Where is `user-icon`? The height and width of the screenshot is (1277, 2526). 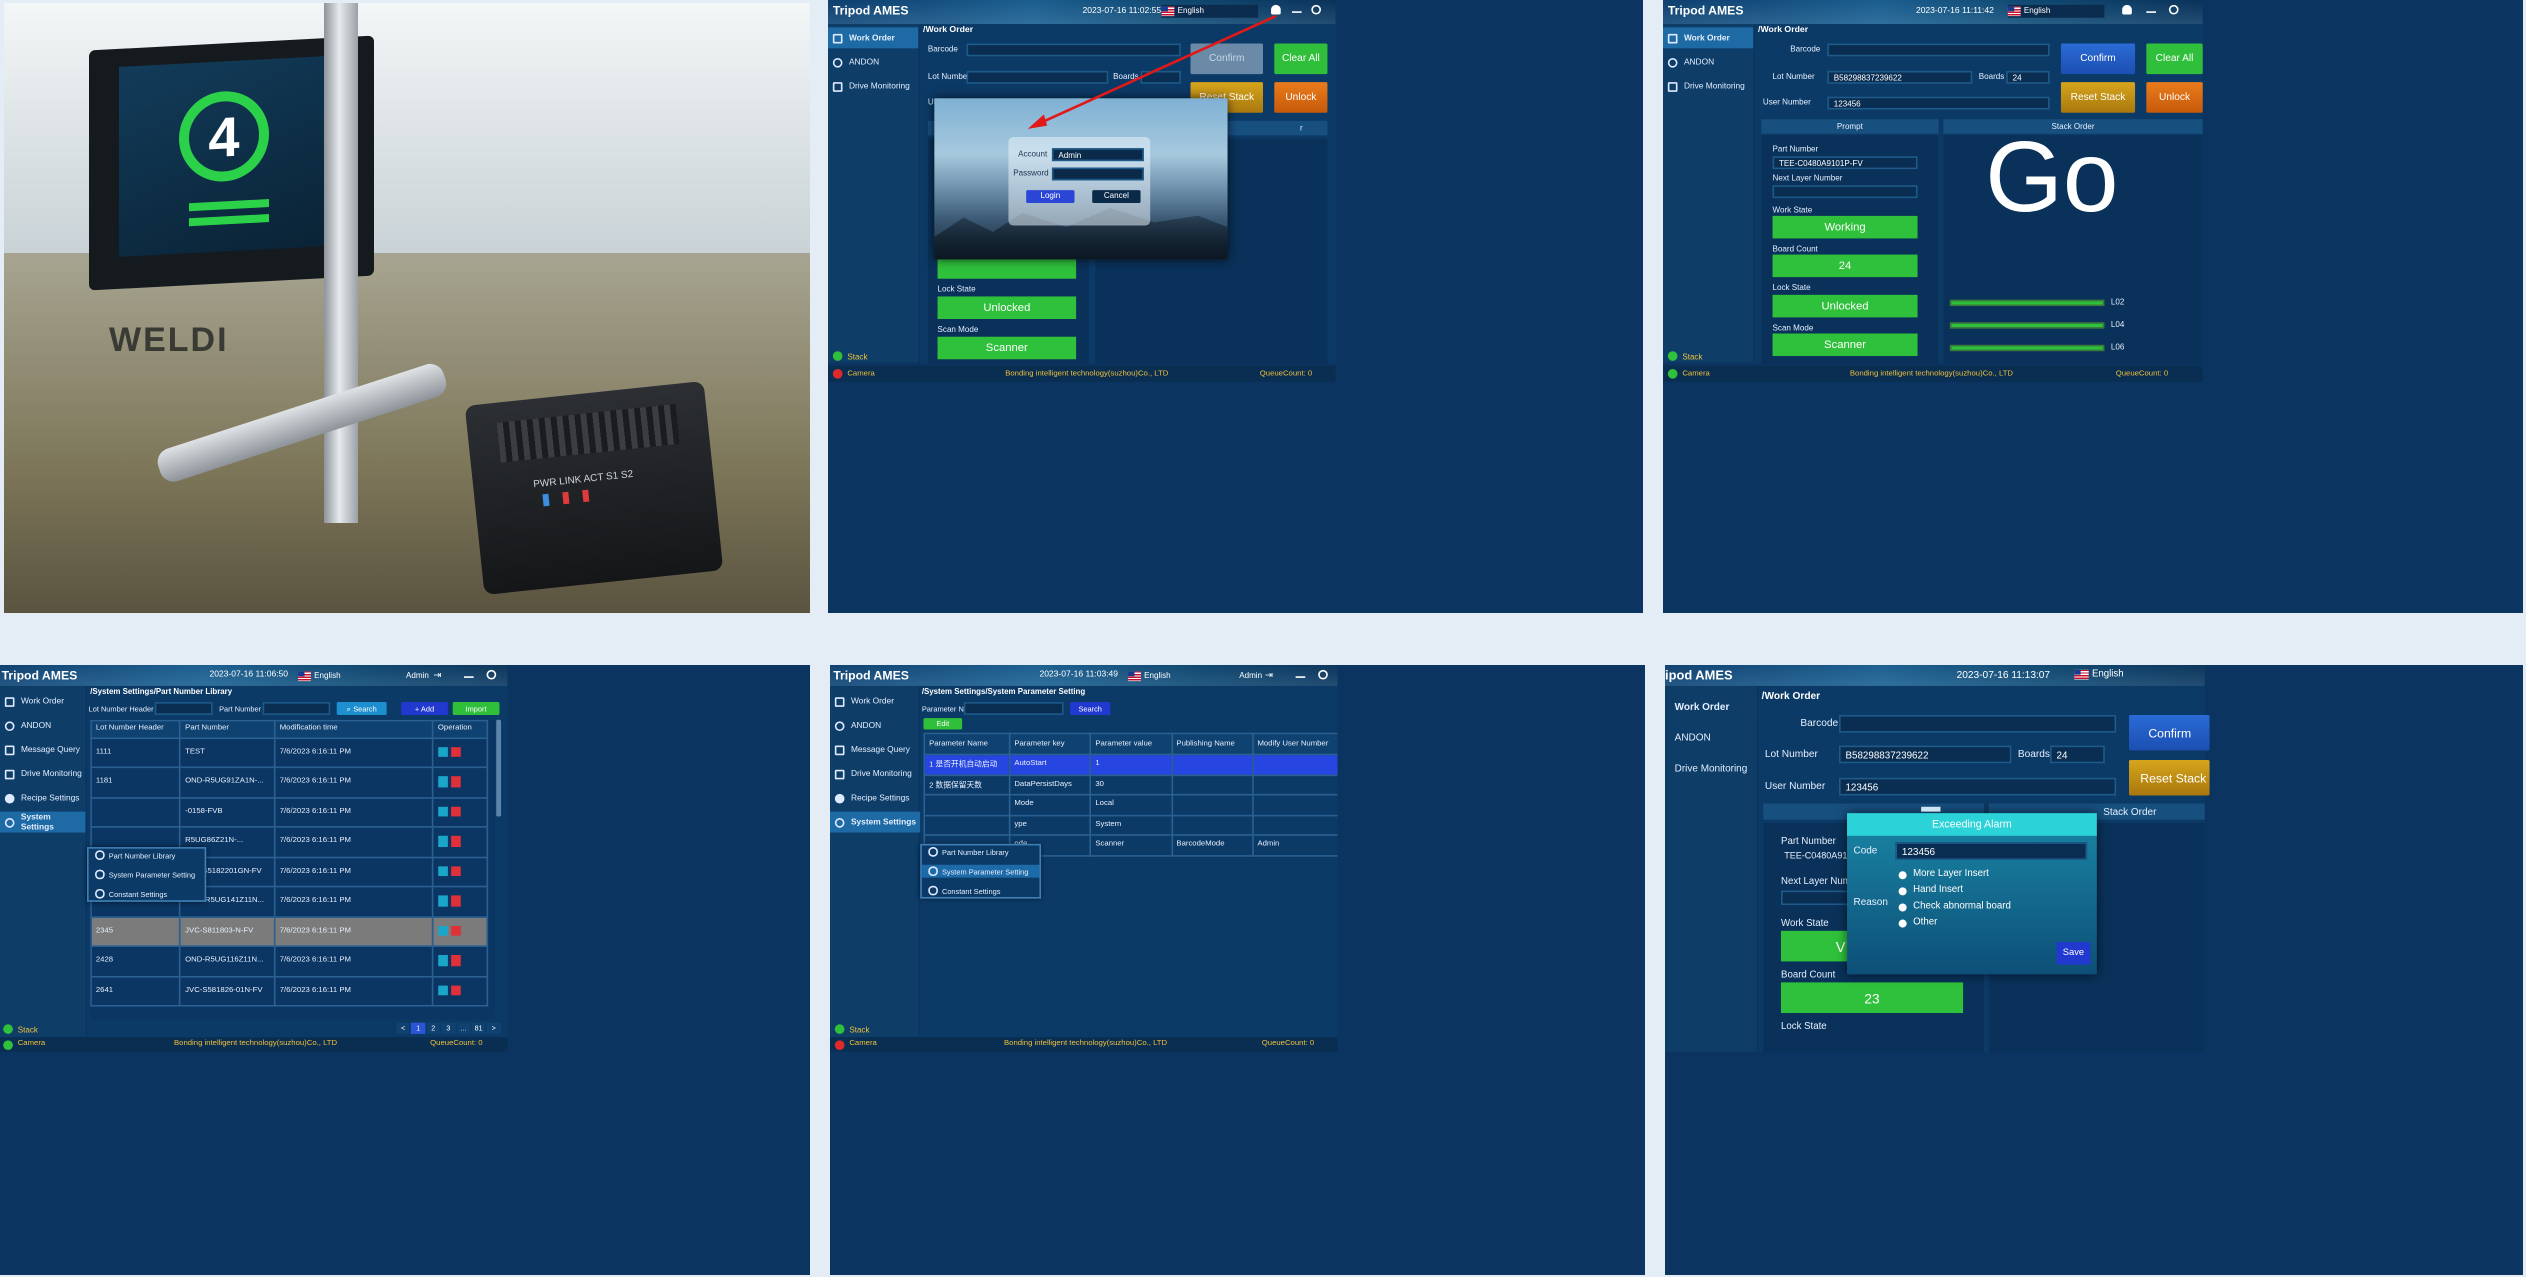 user-icon is located at coordinates (2127, 9).